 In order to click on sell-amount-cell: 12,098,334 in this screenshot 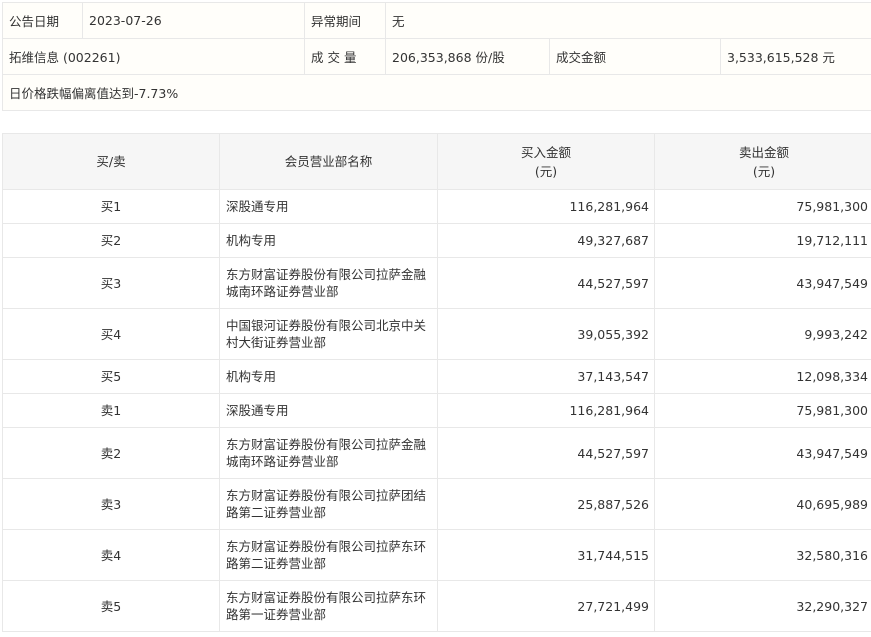, I will do `click(762, 376)`.